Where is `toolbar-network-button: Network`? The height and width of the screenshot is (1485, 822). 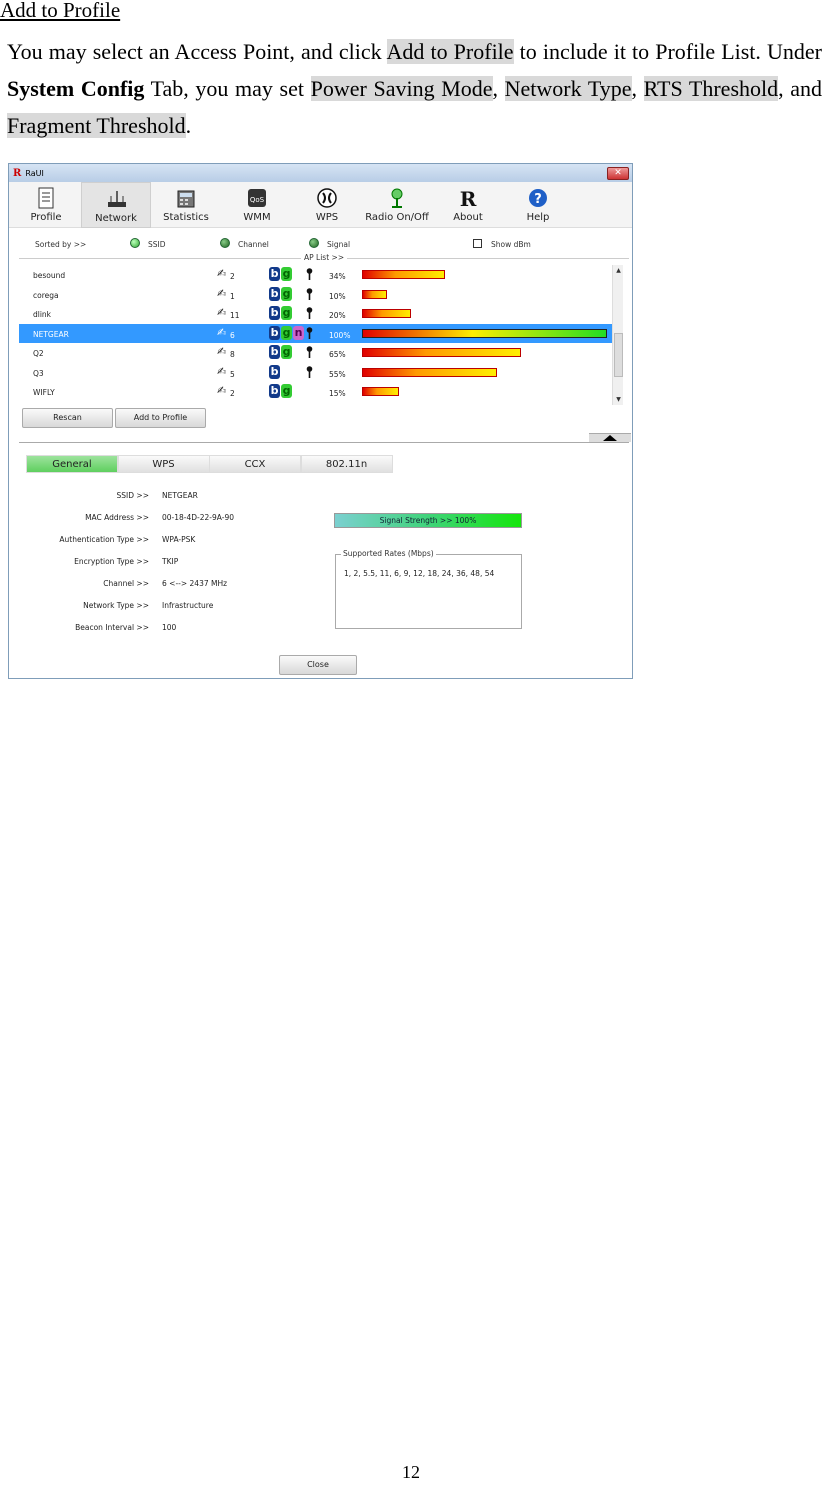
toolbar-network-button: Network is located at coordinates (116, 205).